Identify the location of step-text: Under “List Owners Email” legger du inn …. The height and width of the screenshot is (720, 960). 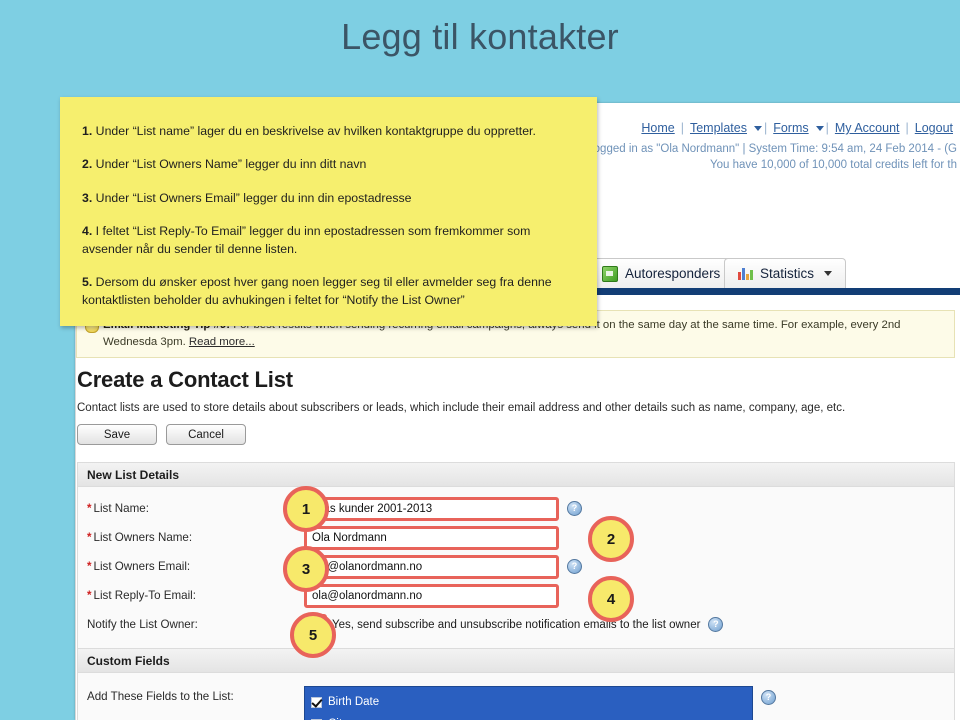
(252, 197).